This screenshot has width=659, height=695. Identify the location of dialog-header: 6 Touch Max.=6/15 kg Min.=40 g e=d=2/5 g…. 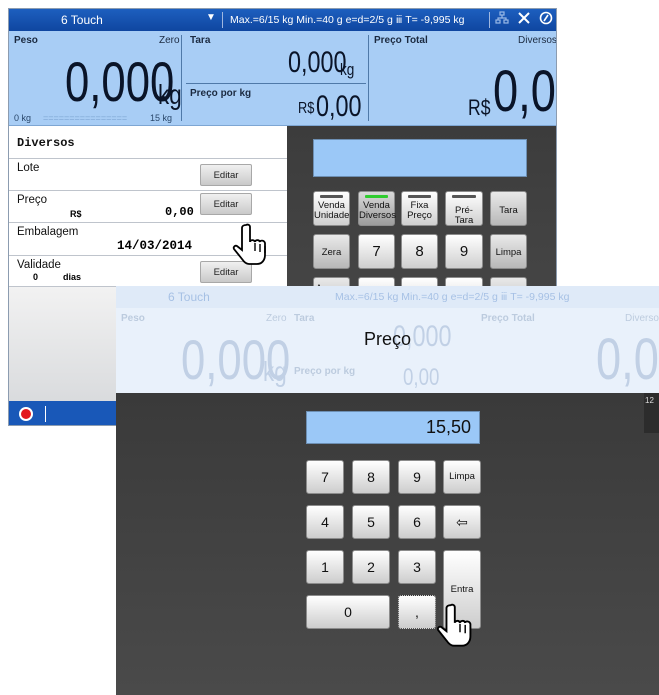
(387, 339).